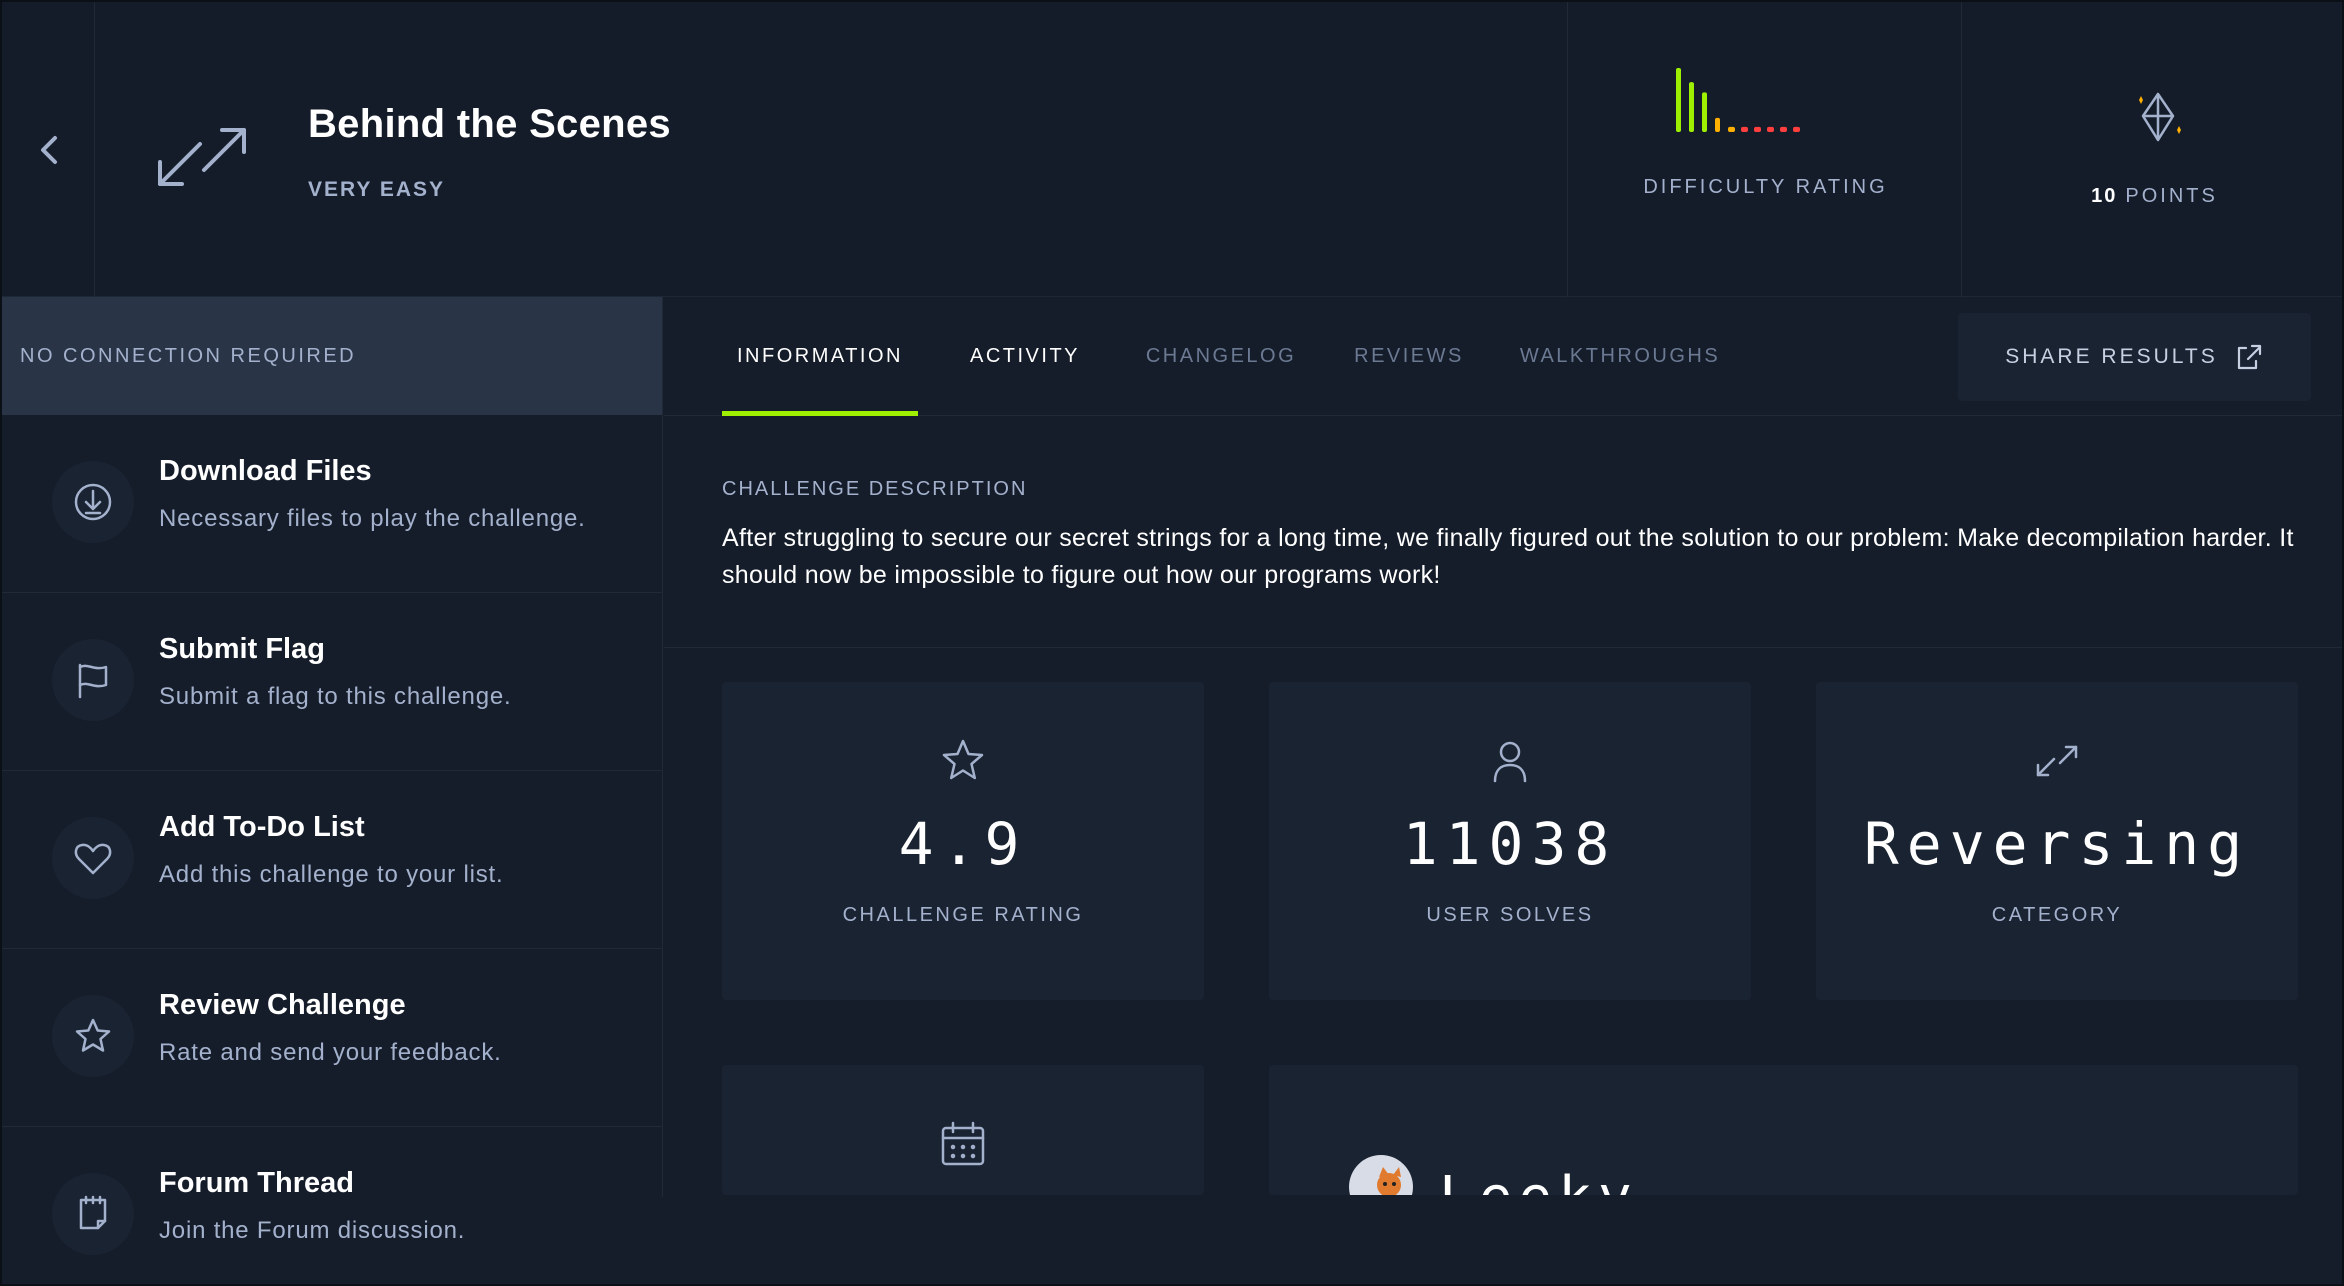 The image size is (2344, 1286). What do you see at coordinates (93, 502) in the screenshot?
I see `download-icon` at bounding box center [93, 502].